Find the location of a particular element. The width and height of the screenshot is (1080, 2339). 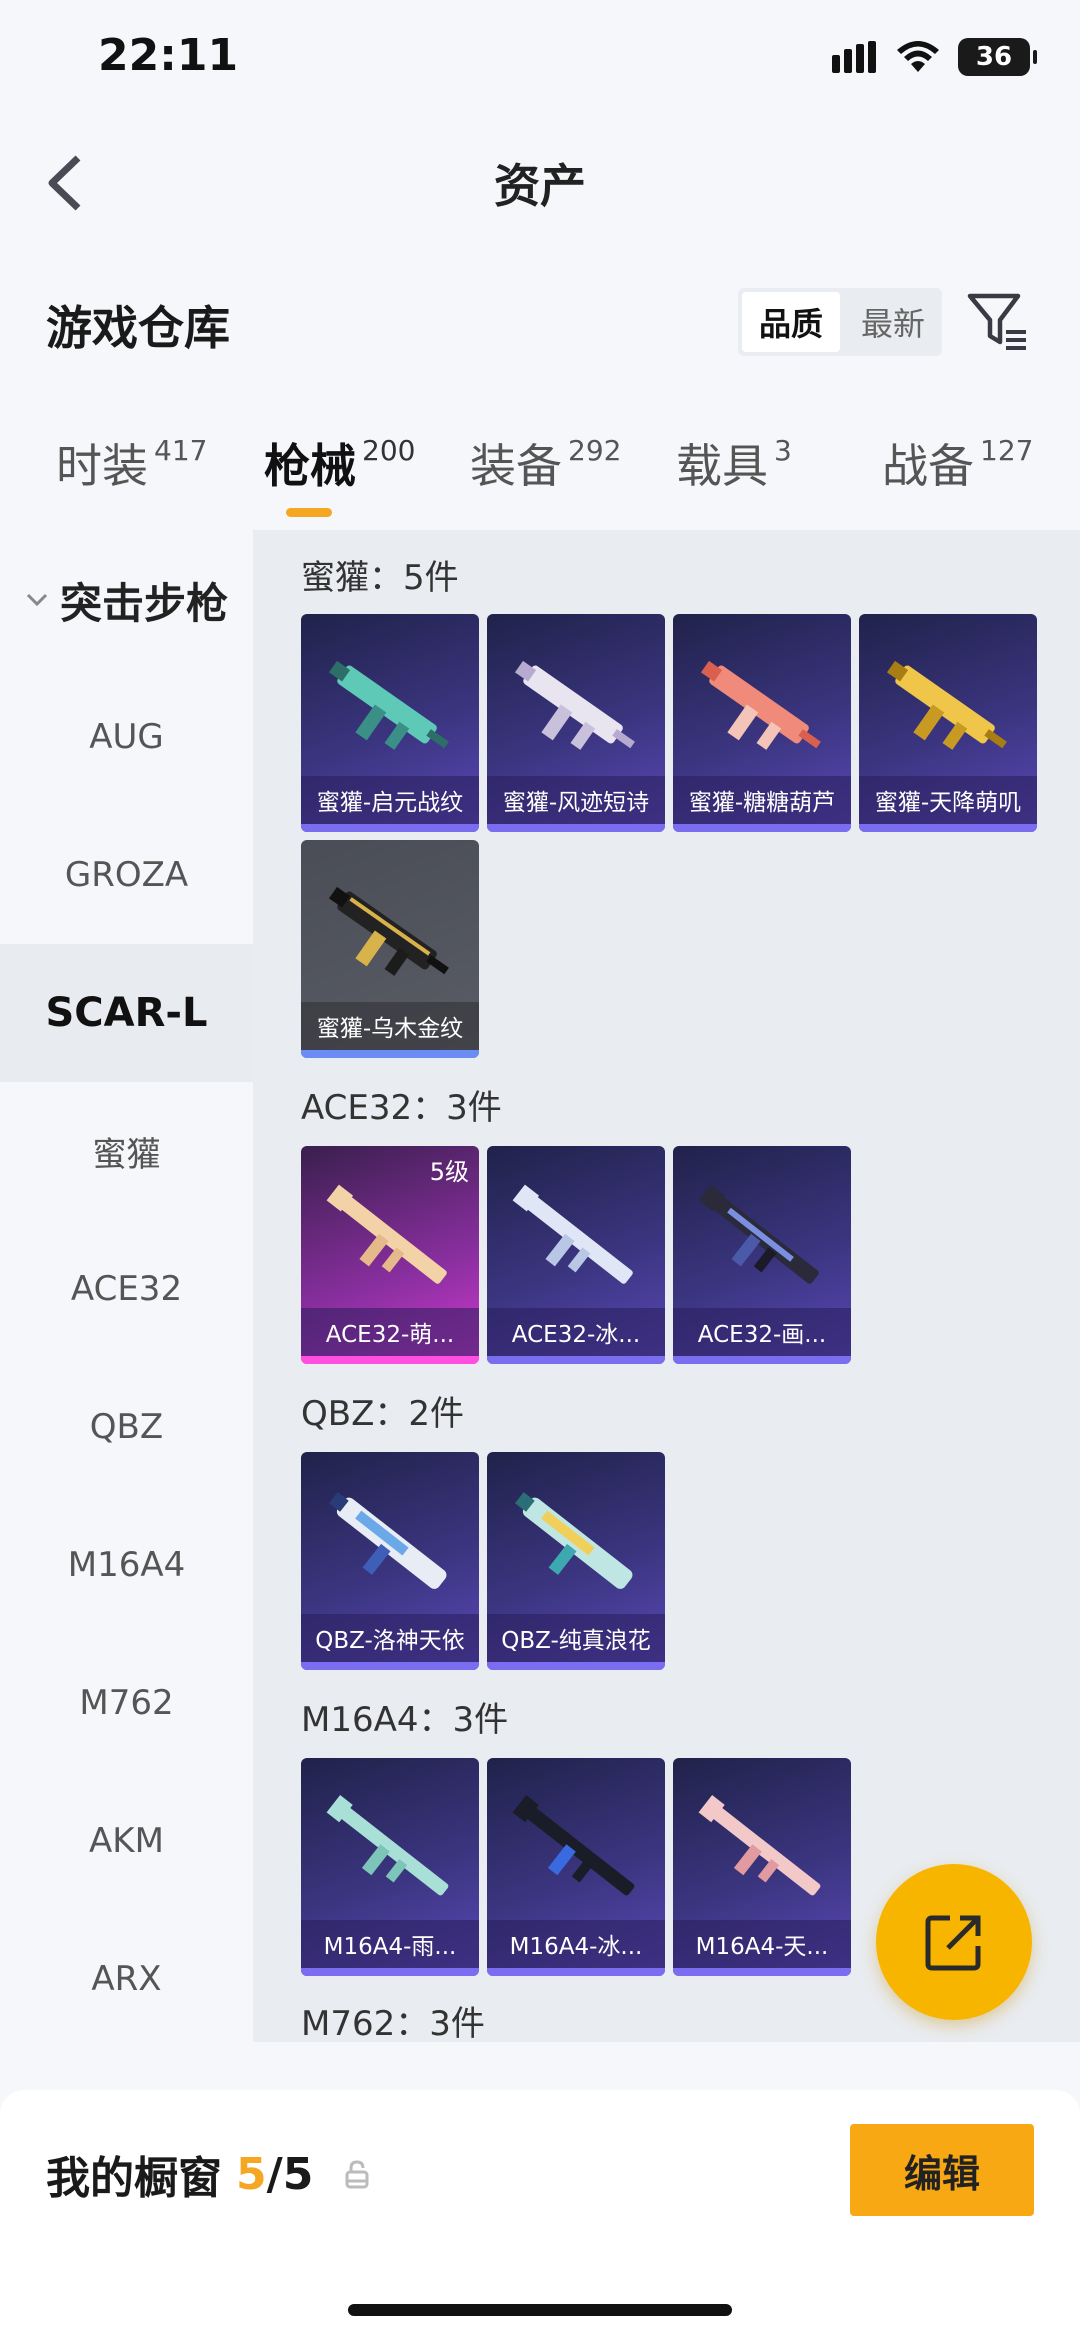

tab-equipment: 装备 292 is located at coordinates (545, 463).